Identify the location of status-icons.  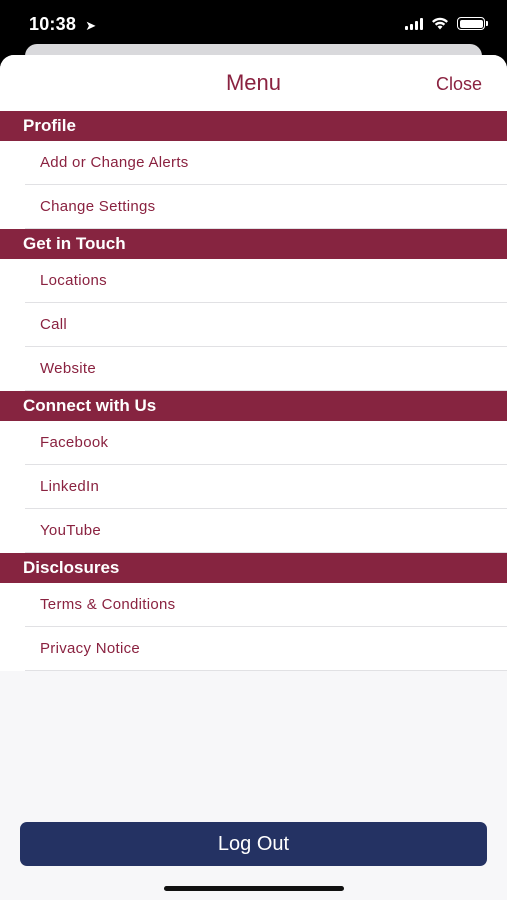
(446, 23).